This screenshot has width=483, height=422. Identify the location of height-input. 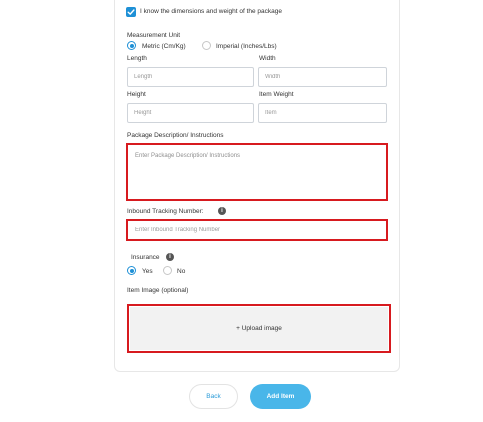
(190, 113).